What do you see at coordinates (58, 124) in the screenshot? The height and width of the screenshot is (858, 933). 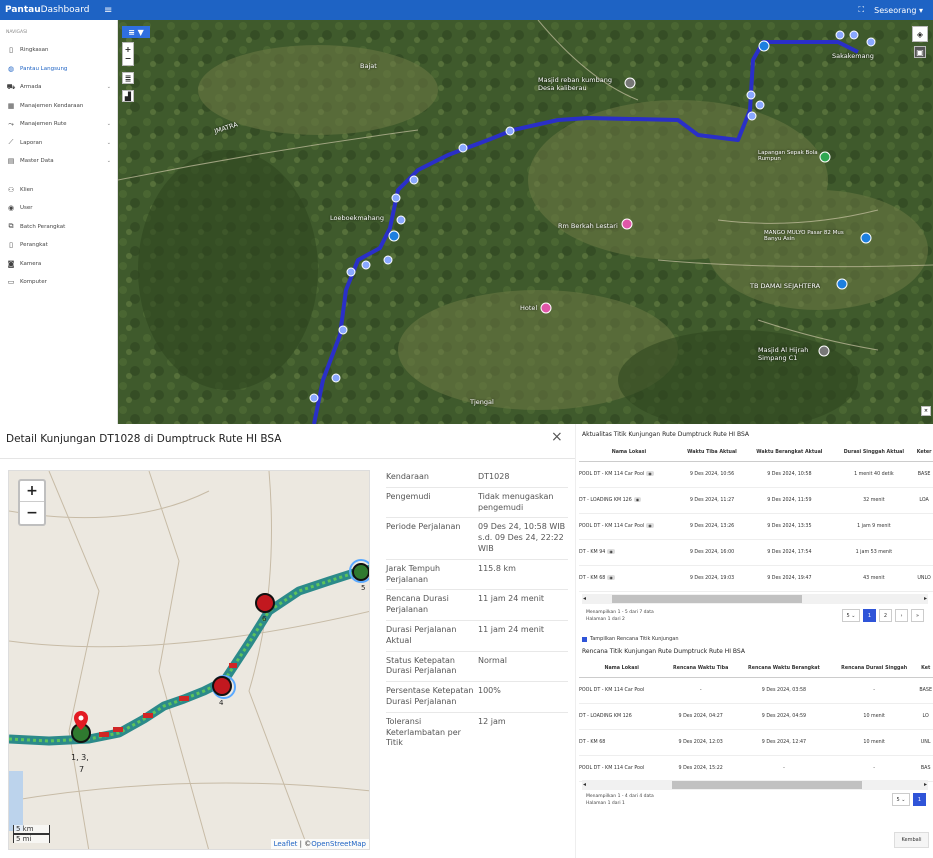 I see `sidebar-item-manajemen-rute: ⤳ Manajemen Rute ⌄` at bounding box center [58, 124].